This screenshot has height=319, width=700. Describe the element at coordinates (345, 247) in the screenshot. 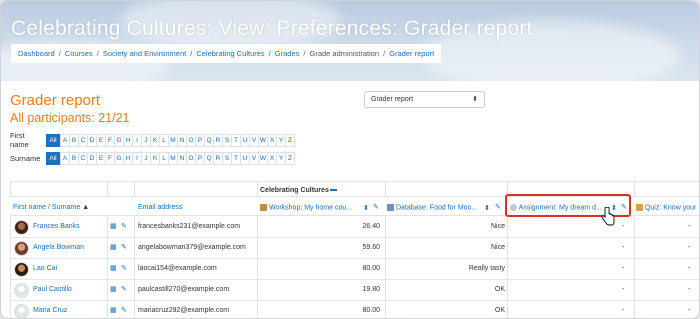

I see `workshop-grade-cell: 59.60` at that location.